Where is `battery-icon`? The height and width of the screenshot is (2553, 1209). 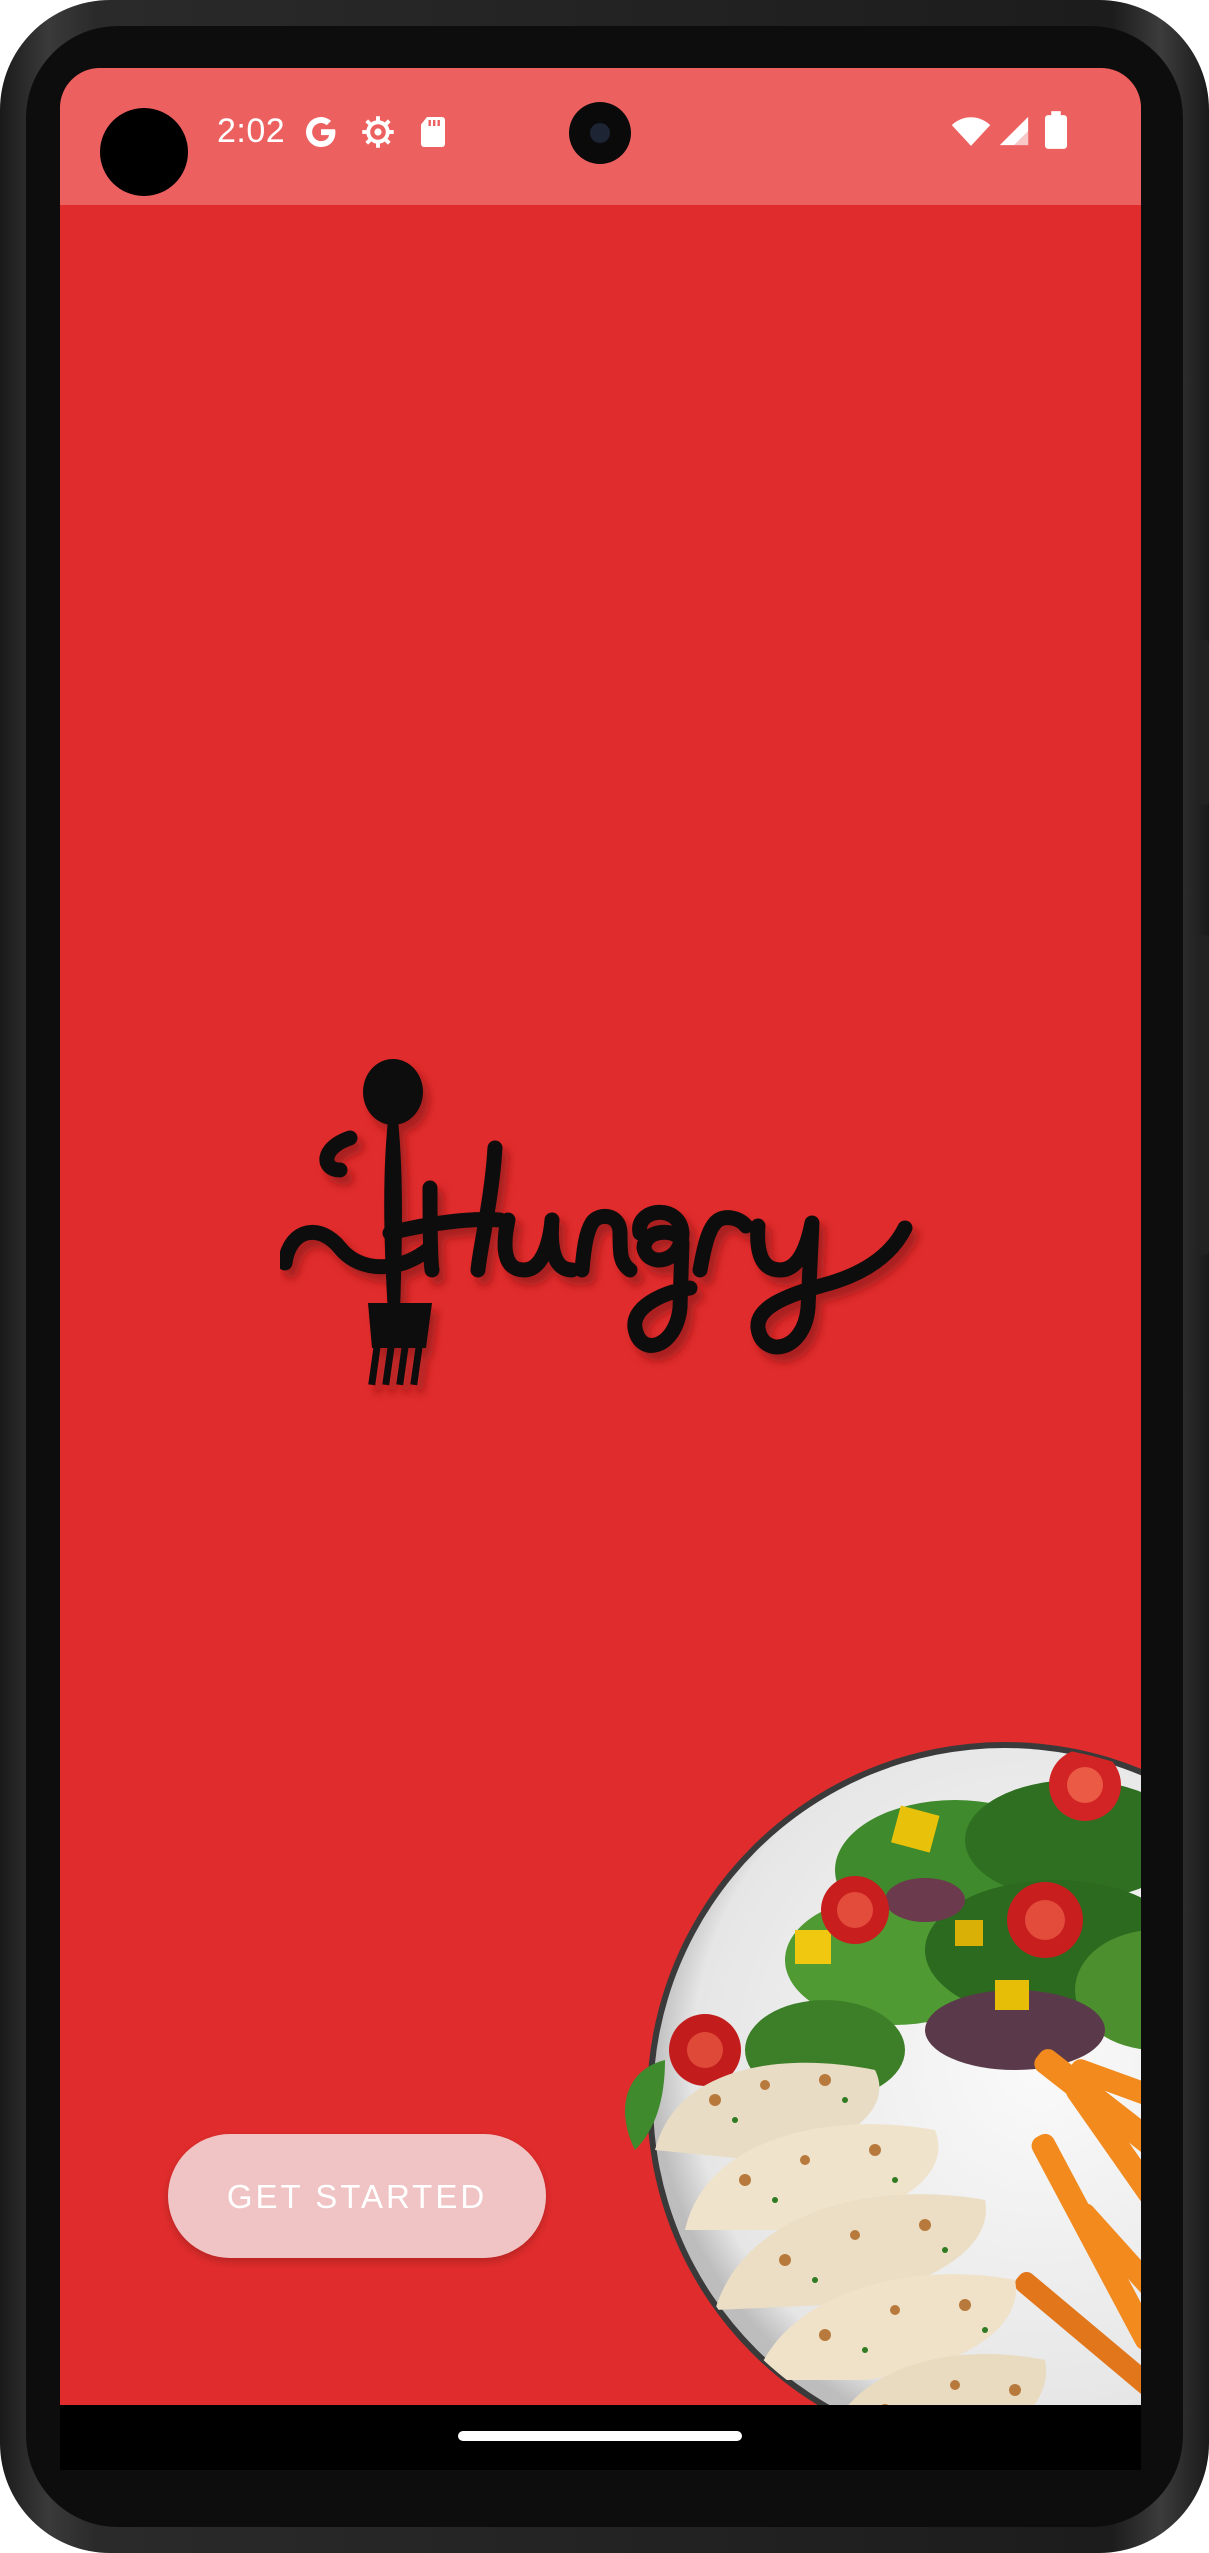
battery-icon is located at coordinates (1056, 130).